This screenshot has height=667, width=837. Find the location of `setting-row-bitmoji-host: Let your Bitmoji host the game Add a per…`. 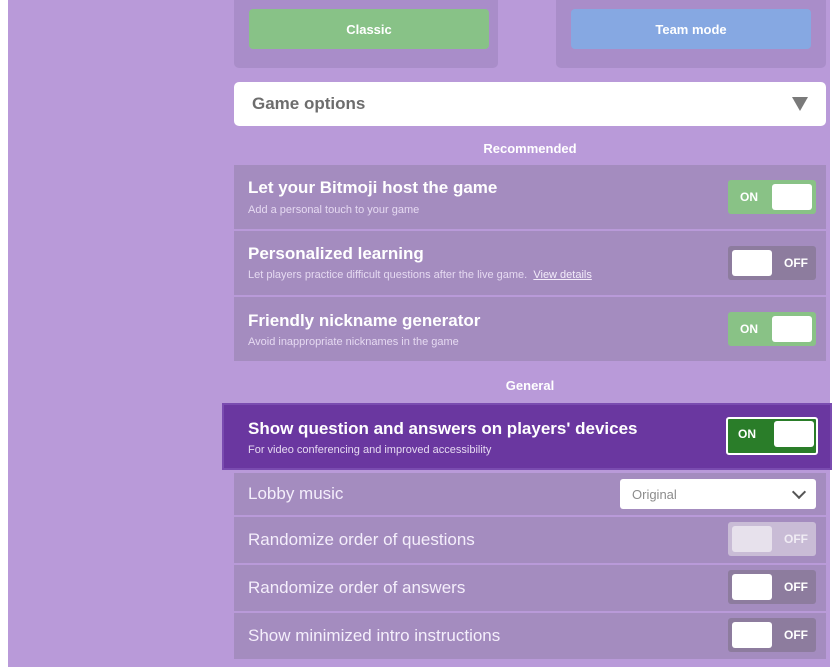

setting-row-bitmoji-host: Let your Bitmoji host the game Add a per… is located at coordinates (530, 197).